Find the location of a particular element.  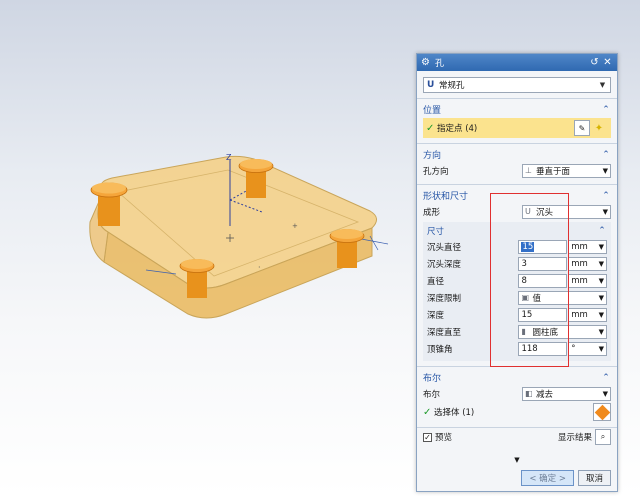

depth-limit-dropdown: ▣ 值 ▼ is located at coordinates (562, 297).